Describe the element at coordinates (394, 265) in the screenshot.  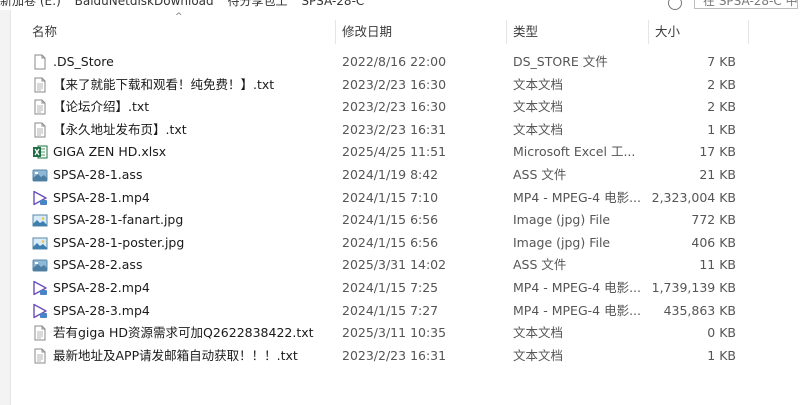
I see `file-date: 2025/3/31 14:02` at that location.